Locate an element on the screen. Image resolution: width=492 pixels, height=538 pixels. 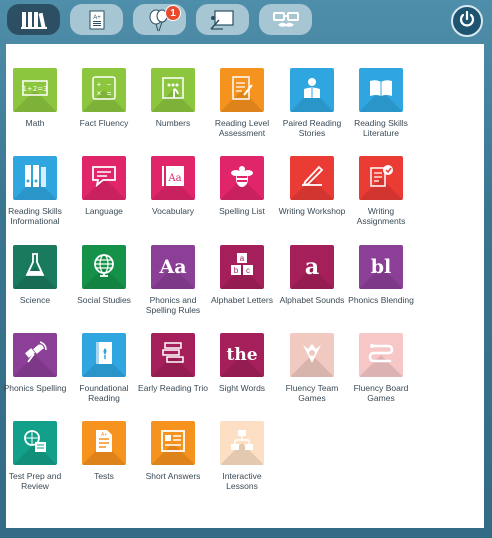
activity-tile-label: Test Prep and Review is located at coordinates (35, 481).